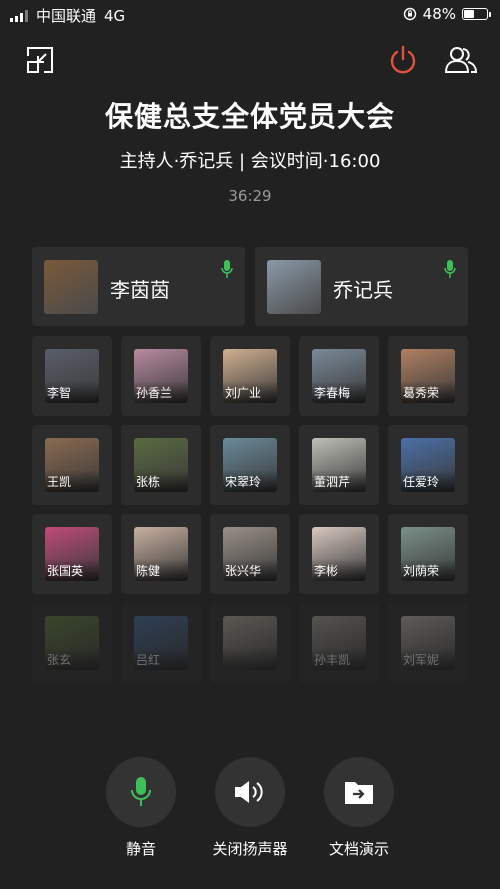 Image resolution: width=500 pixels, height=889 pixels. Describe the element at coordinates (140, 849) in the screenshot. I see `mute-label: 静音` at that location.